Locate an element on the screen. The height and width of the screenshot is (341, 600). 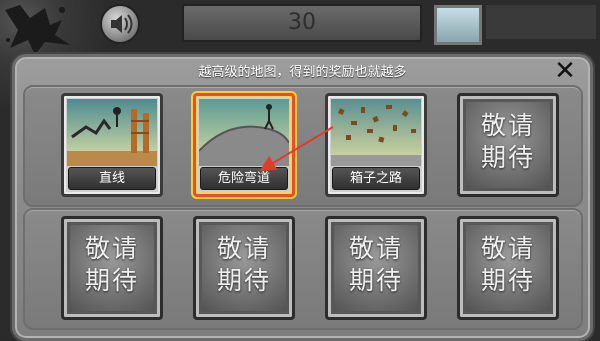
score-display: 30 is located at coordinates (302, 23).